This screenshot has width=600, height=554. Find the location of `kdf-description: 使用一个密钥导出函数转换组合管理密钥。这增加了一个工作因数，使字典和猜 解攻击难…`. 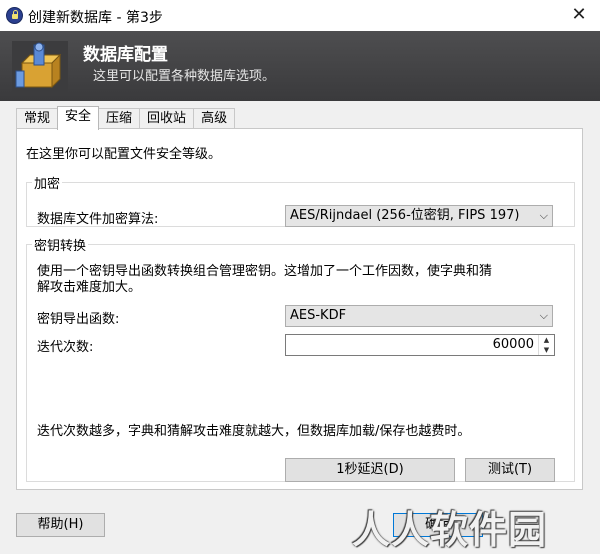

kdf-description: 使用一个密钥导出函数转换组合管理密钥。这增加了一个工作因数，使字典和猜 解攻击难… is located at coordinates (302, 280).